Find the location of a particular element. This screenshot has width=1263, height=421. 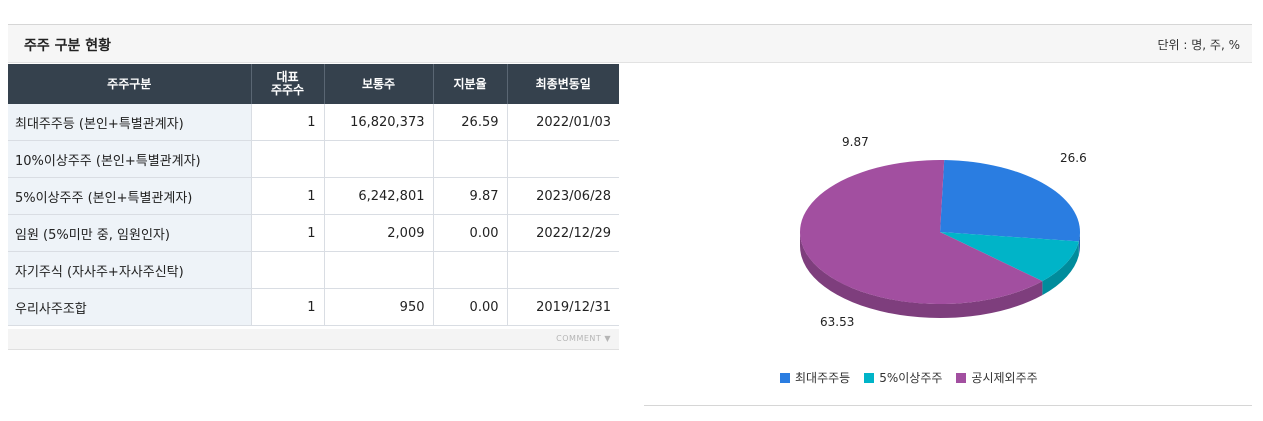

col-header-count: 대표 주주수 is located at coordinates (288, 84).